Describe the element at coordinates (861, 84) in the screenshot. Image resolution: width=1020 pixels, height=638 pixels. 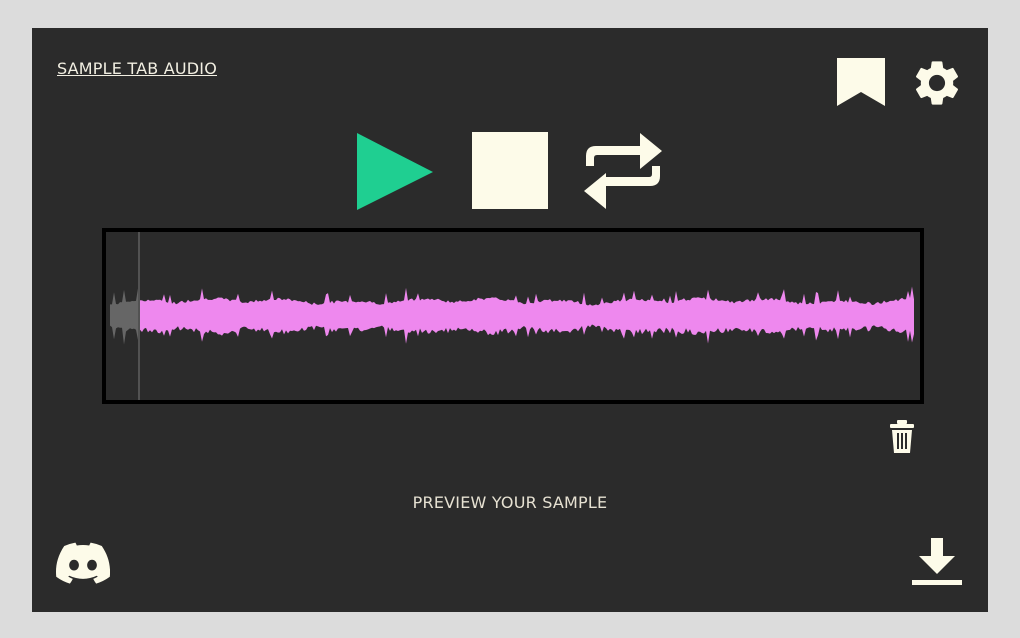
I see `bookmark-icon` at that location.